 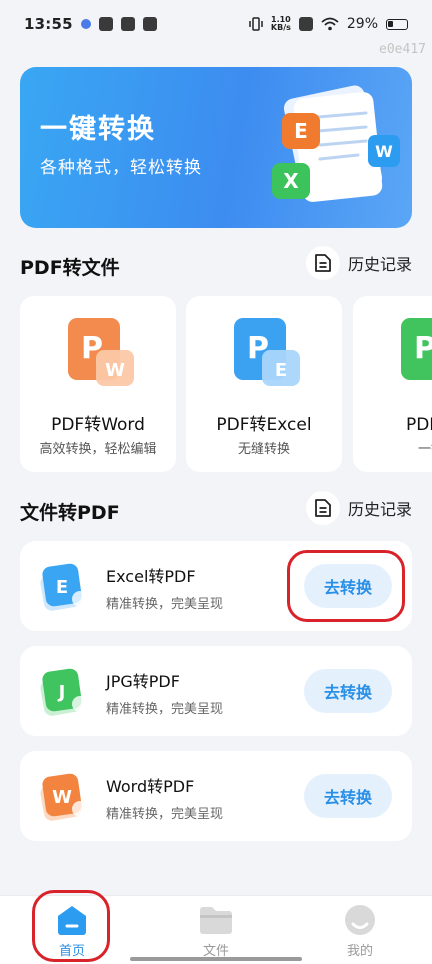 What do you see at coordinates (305, 24) in the screenshot?
I see `sim-icon` at bounding box center [305, 24].